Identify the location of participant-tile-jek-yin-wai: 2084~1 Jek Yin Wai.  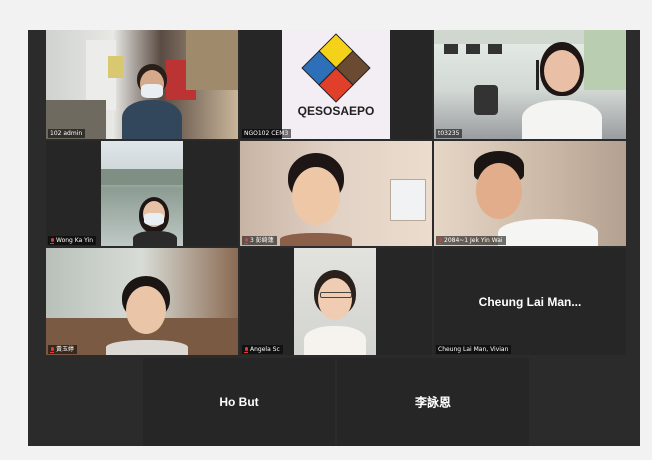
(530, 193).